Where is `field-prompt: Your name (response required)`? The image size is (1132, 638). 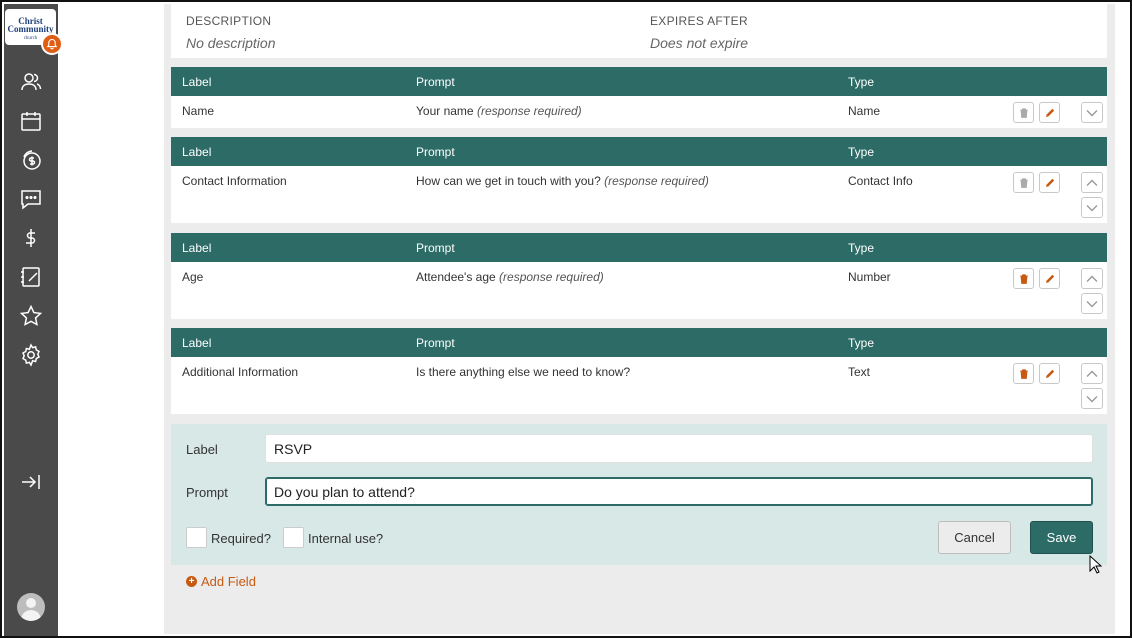
field-prompt: Your name (response required) is located at coordinates (499, 111).